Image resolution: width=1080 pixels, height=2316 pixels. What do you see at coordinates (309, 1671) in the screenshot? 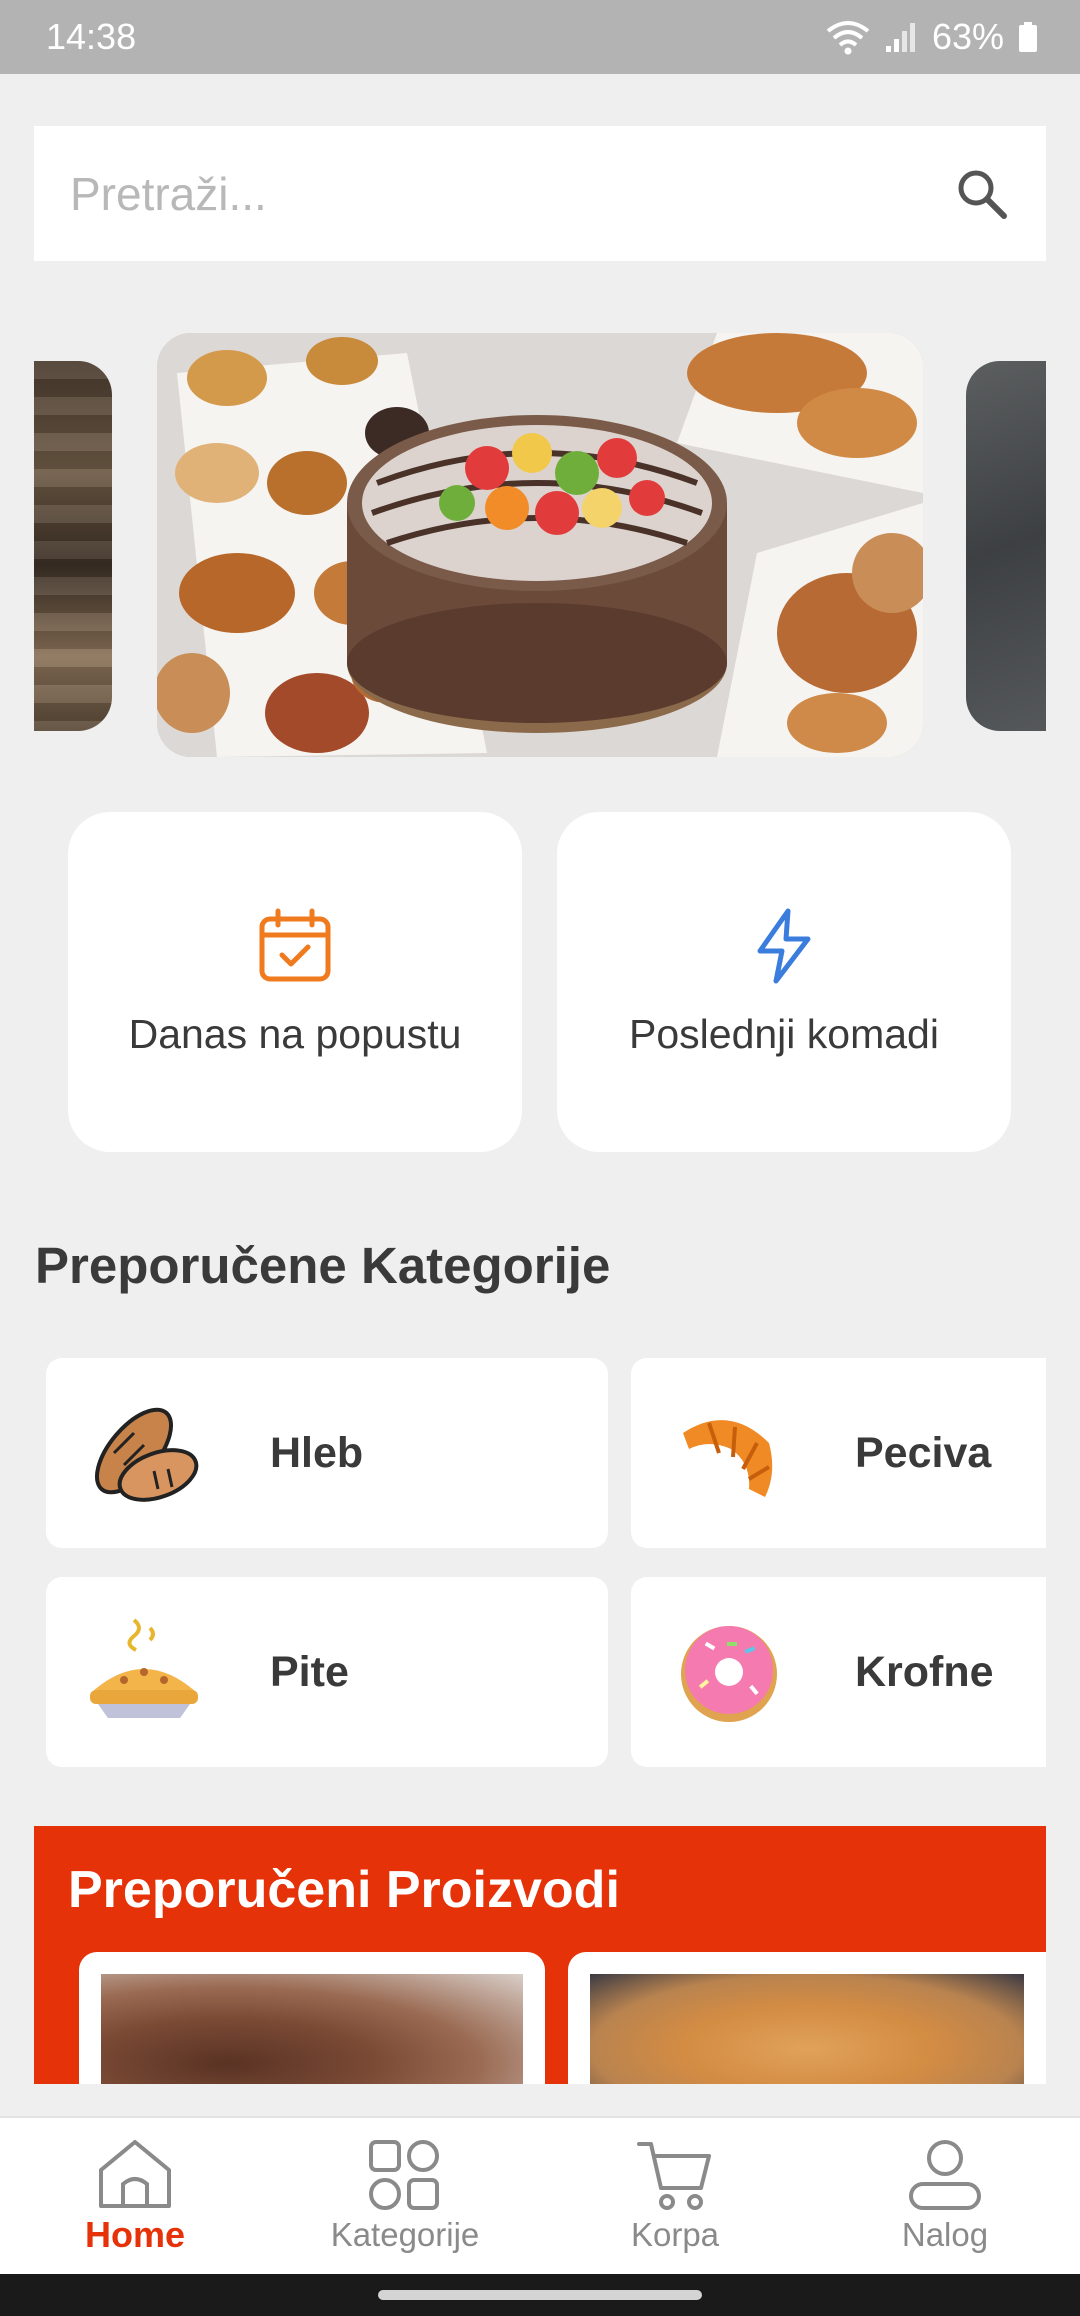
I see `category-label: Pite` at bounding box center [309, 1671].